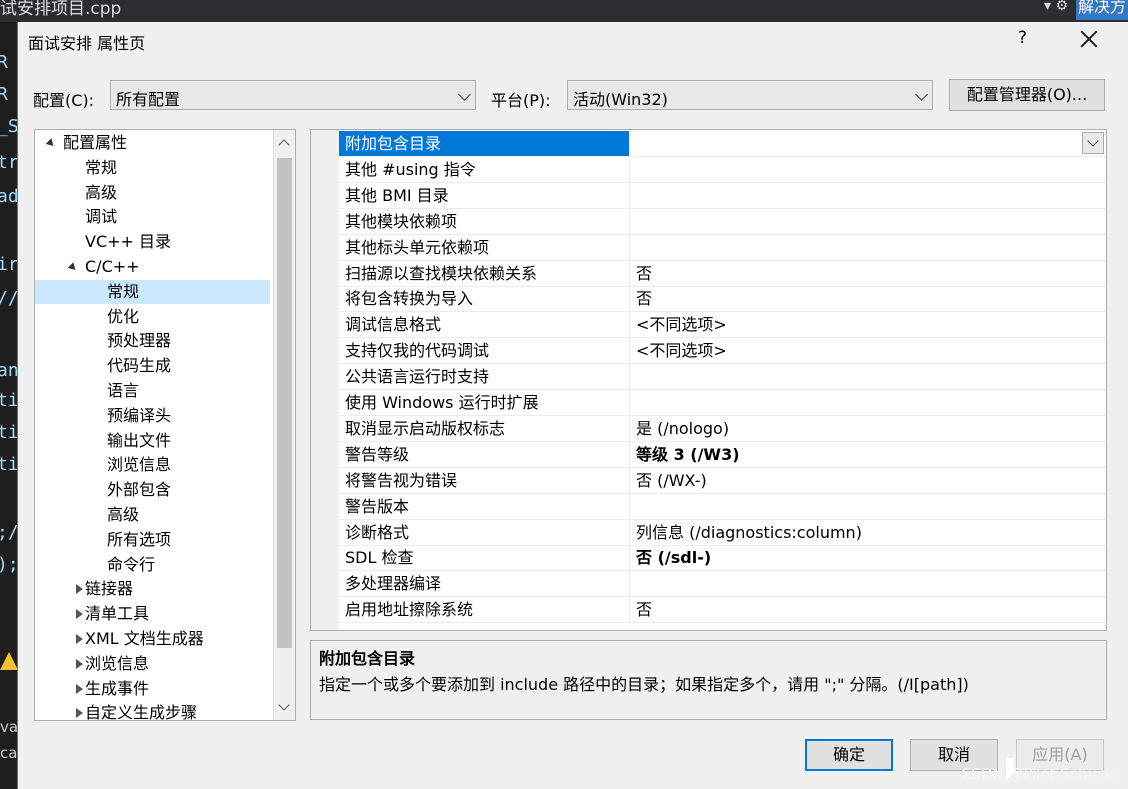 The height and width of the screenshot is (789, 1128). Describe the element at coordinates (60, 9) in the screenshot. I see `ide-file-tab: 试安排项目.cpp` at that location.